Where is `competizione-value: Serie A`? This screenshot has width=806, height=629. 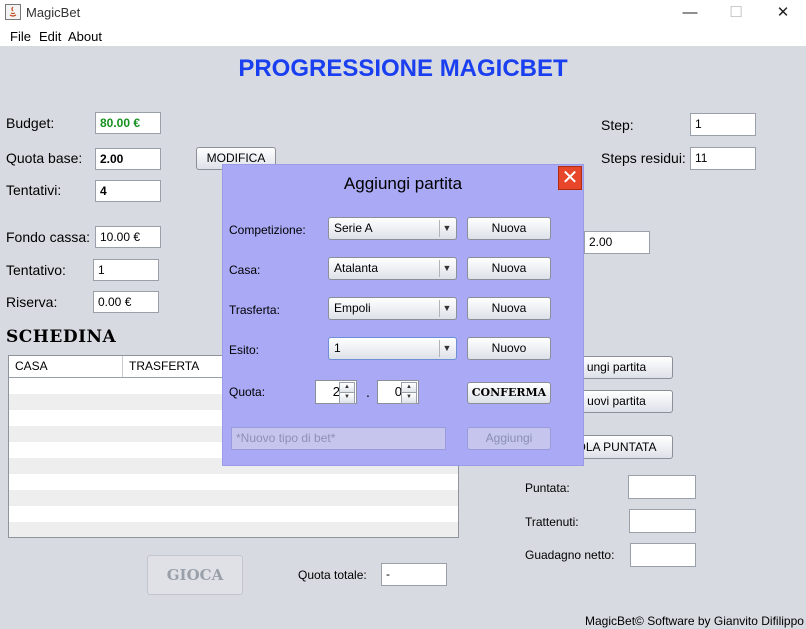 competizione-value: Serie A is located at coordinates (353, 228).